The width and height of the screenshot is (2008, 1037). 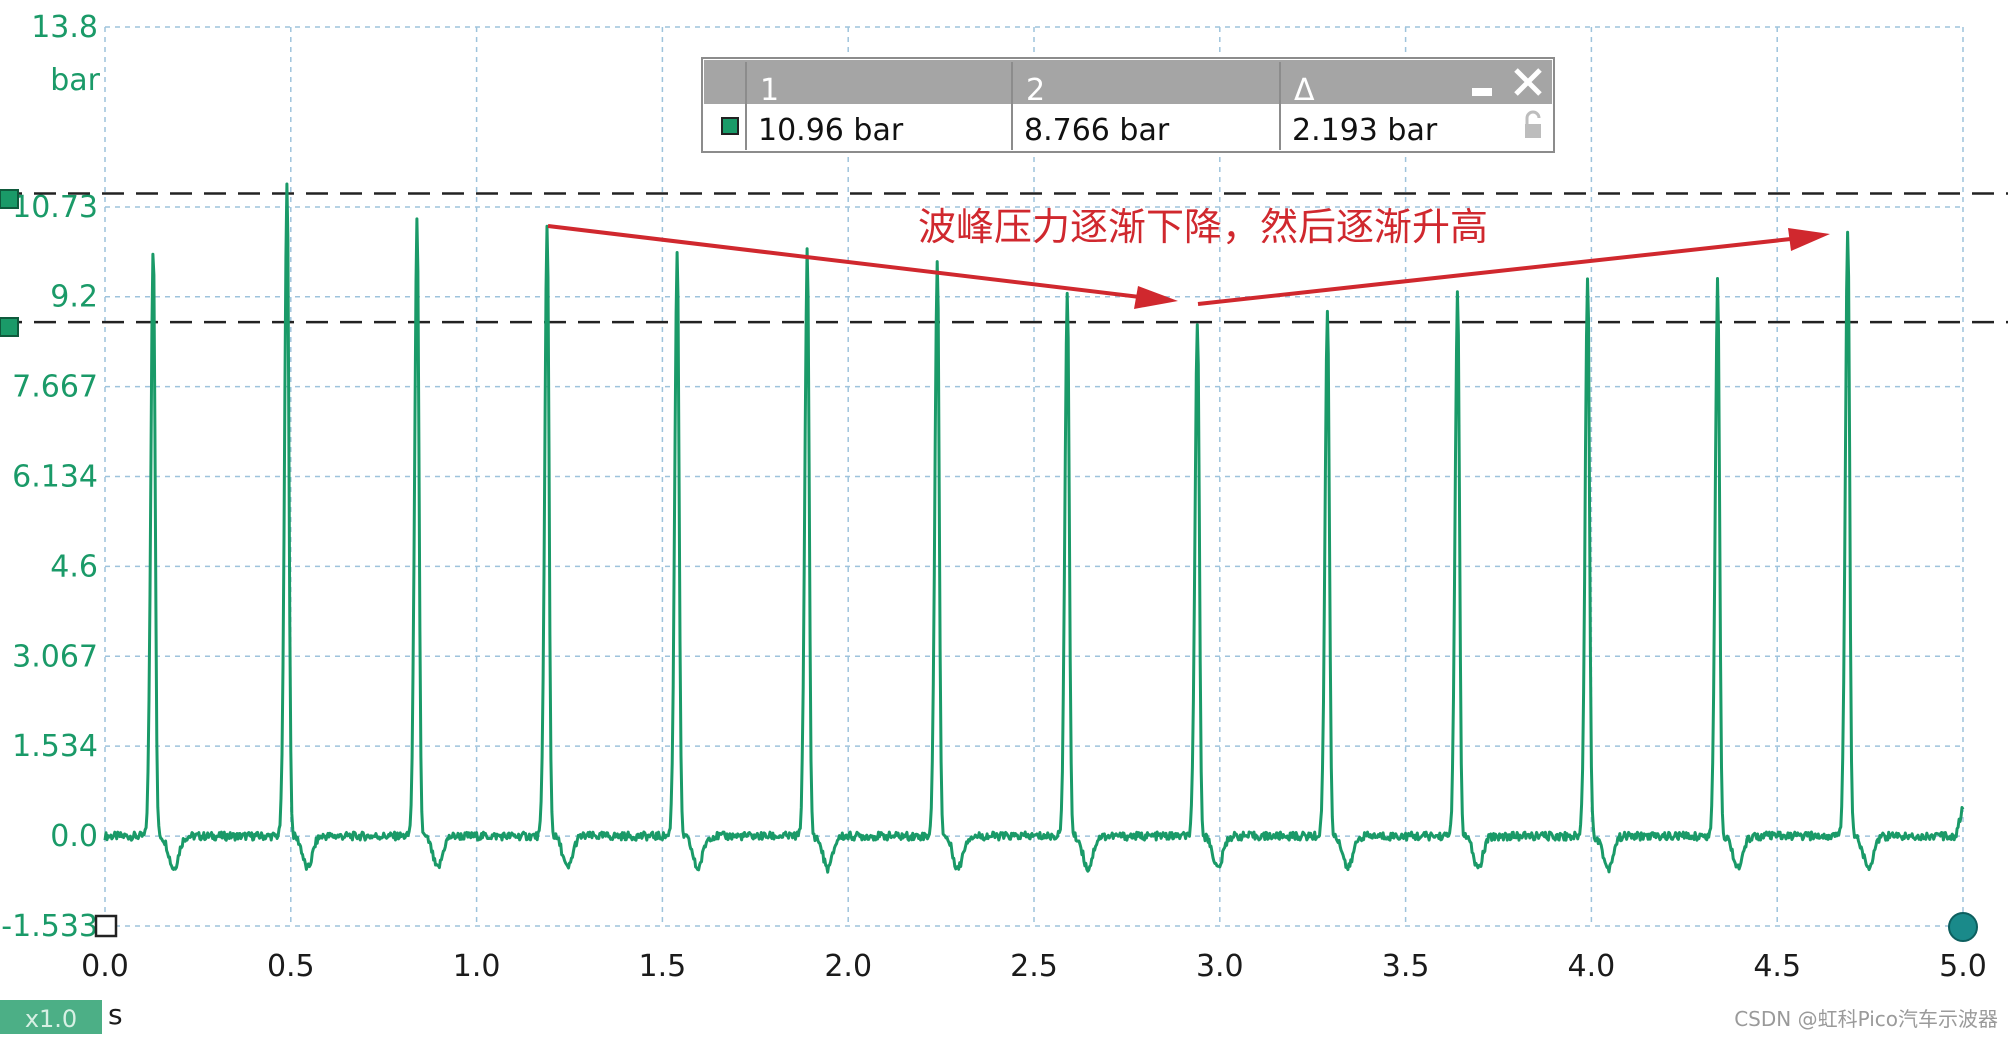 I want to click on minimize-icon, so click(x=1482, y=92).